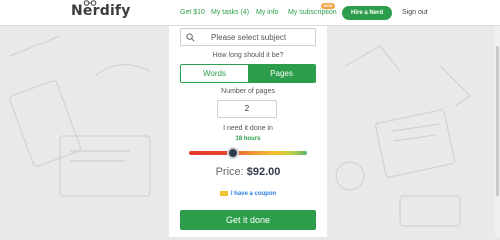 This screenshot has height=240, width=500. Describe the element at coordinates (312, 12) in the screenshot. I see `nav-my-subscription: My subscription` at that location.